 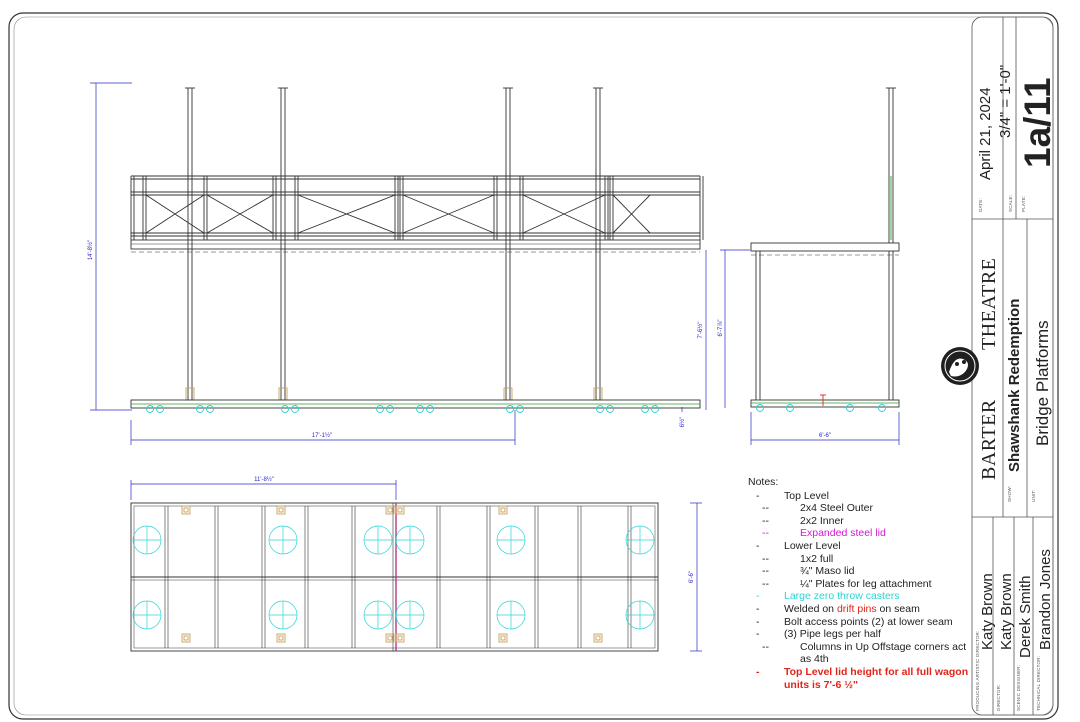 I want to click on note-text: (3) Pipe legs per half, so click(x=832, y=634).